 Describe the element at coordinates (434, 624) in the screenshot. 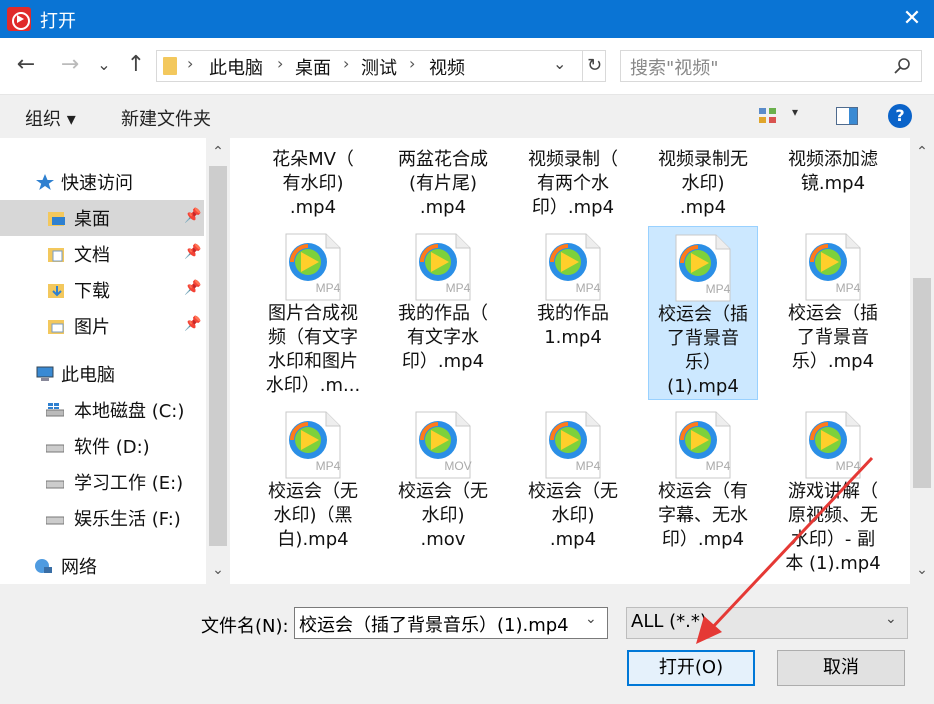

I see `filename-value: 校运会（插了背景音乐）(1).mp4` at that location.